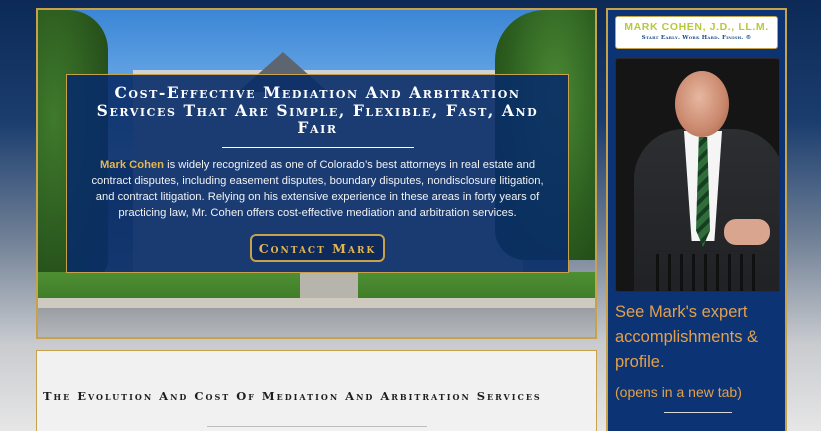  Describe the element at coordinates (698, 412) in the screenshot. I see `sidebar-divider` at that location.